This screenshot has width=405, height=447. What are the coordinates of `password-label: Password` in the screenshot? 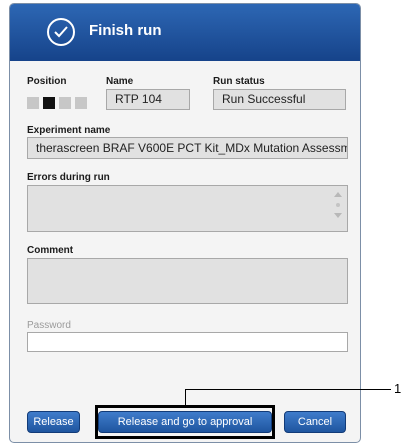 It's located at (49, 325).